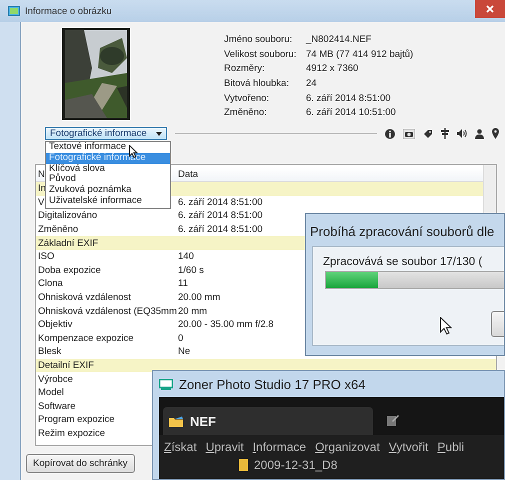 The image size is (505, 480). What do you see at coordinates (245, 69) in the screenshot?
I see `field-label: Rozměry:` at bounding box center [245, 69].